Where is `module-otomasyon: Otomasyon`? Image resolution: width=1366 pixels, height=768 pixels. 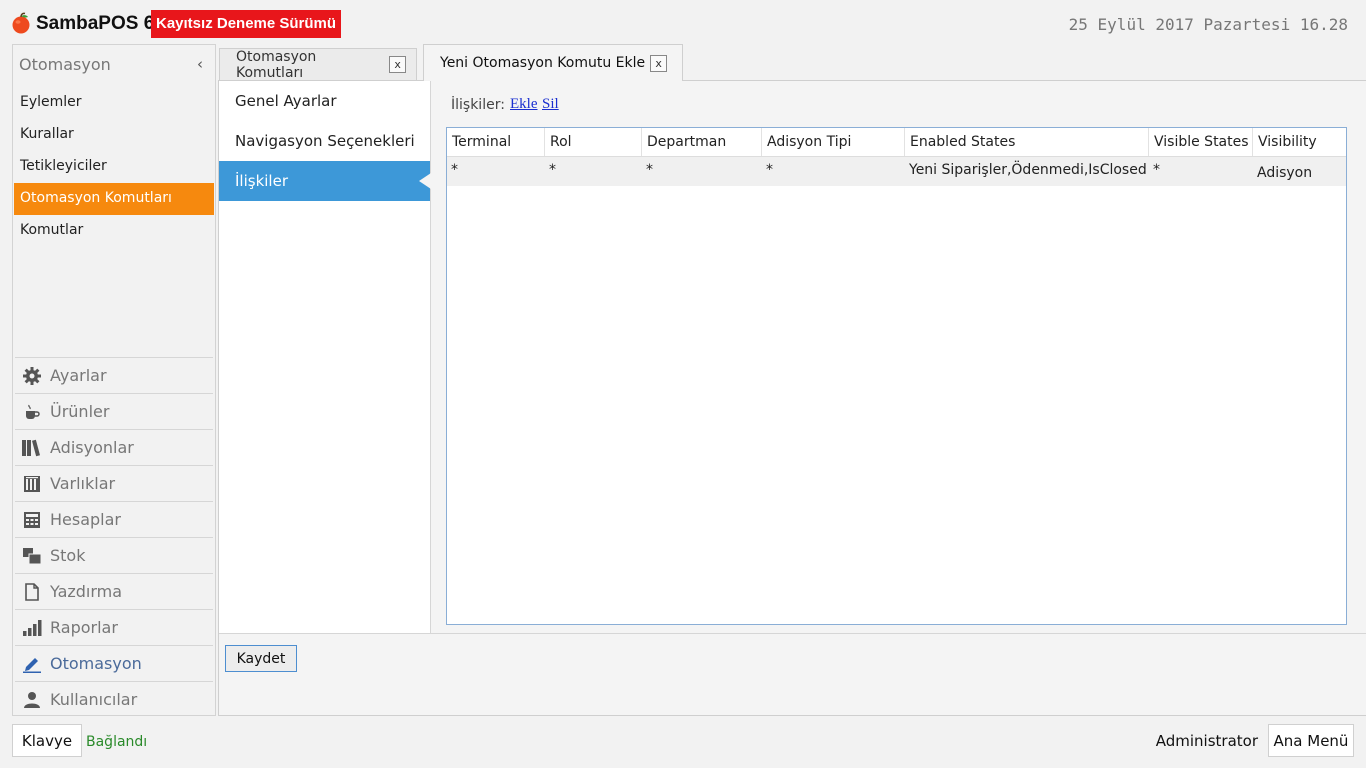 module-otomasyon: Otomasyon is located at coordinates (114, 663).